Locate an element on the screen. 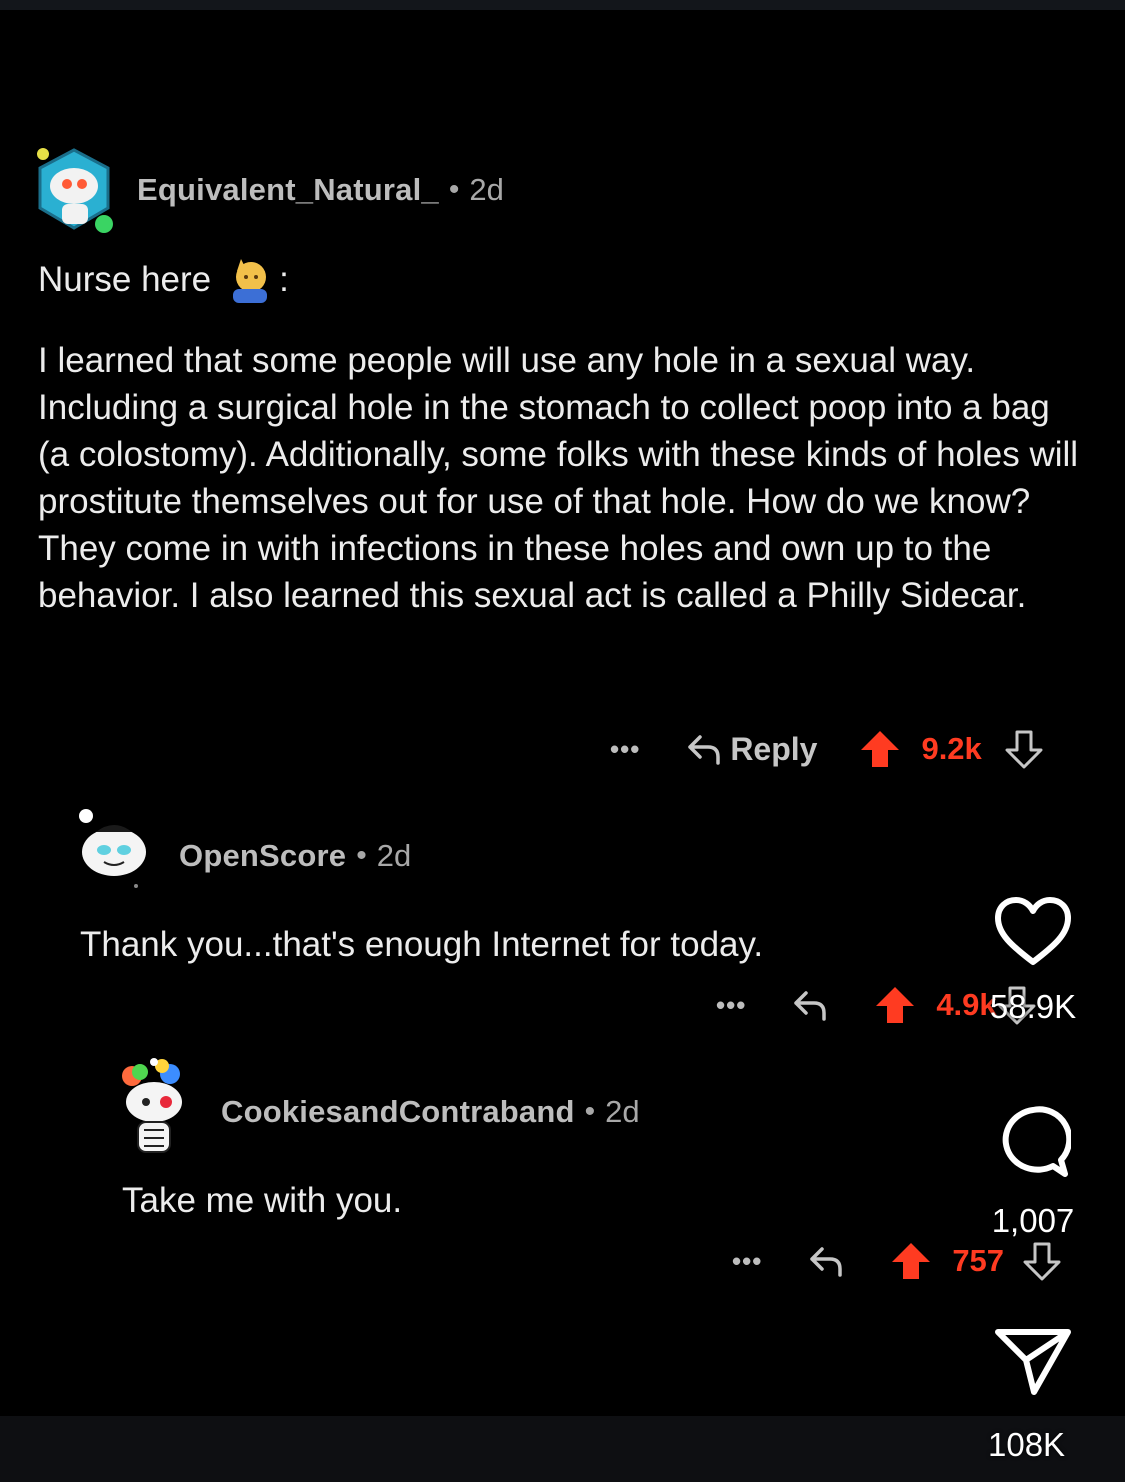 The image size is (1125, 1482). rainbow-avatar-icon is located at coordinates (152, 1105).